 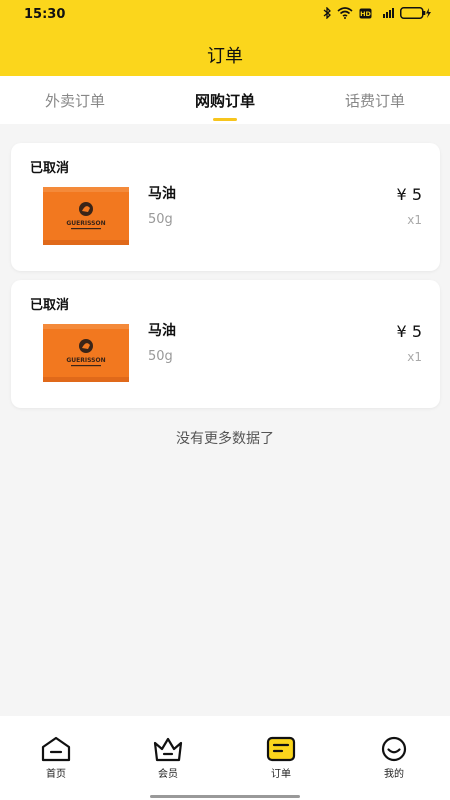 I want to click on signal-icon, so click(x=388, y=13).